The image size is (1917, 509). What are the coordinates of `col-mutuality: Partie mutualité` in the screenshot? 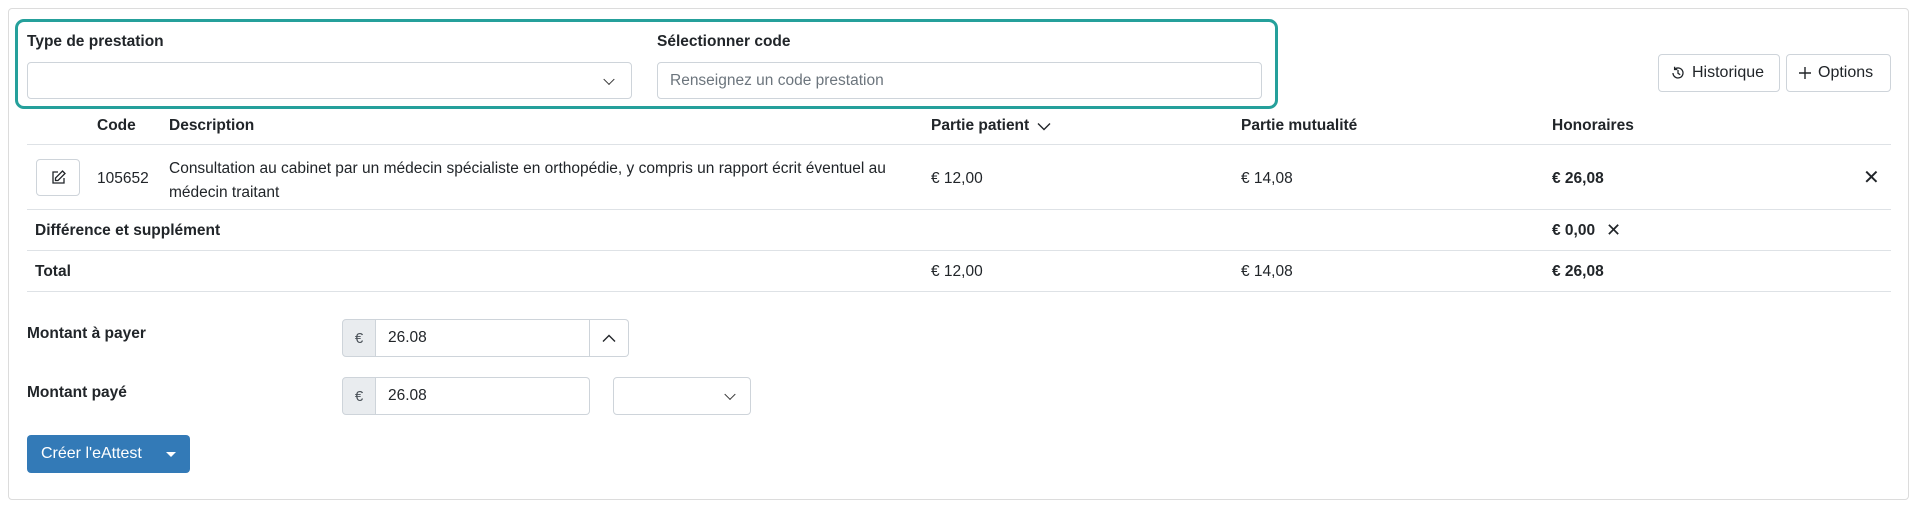 It's located at (1299, 125).